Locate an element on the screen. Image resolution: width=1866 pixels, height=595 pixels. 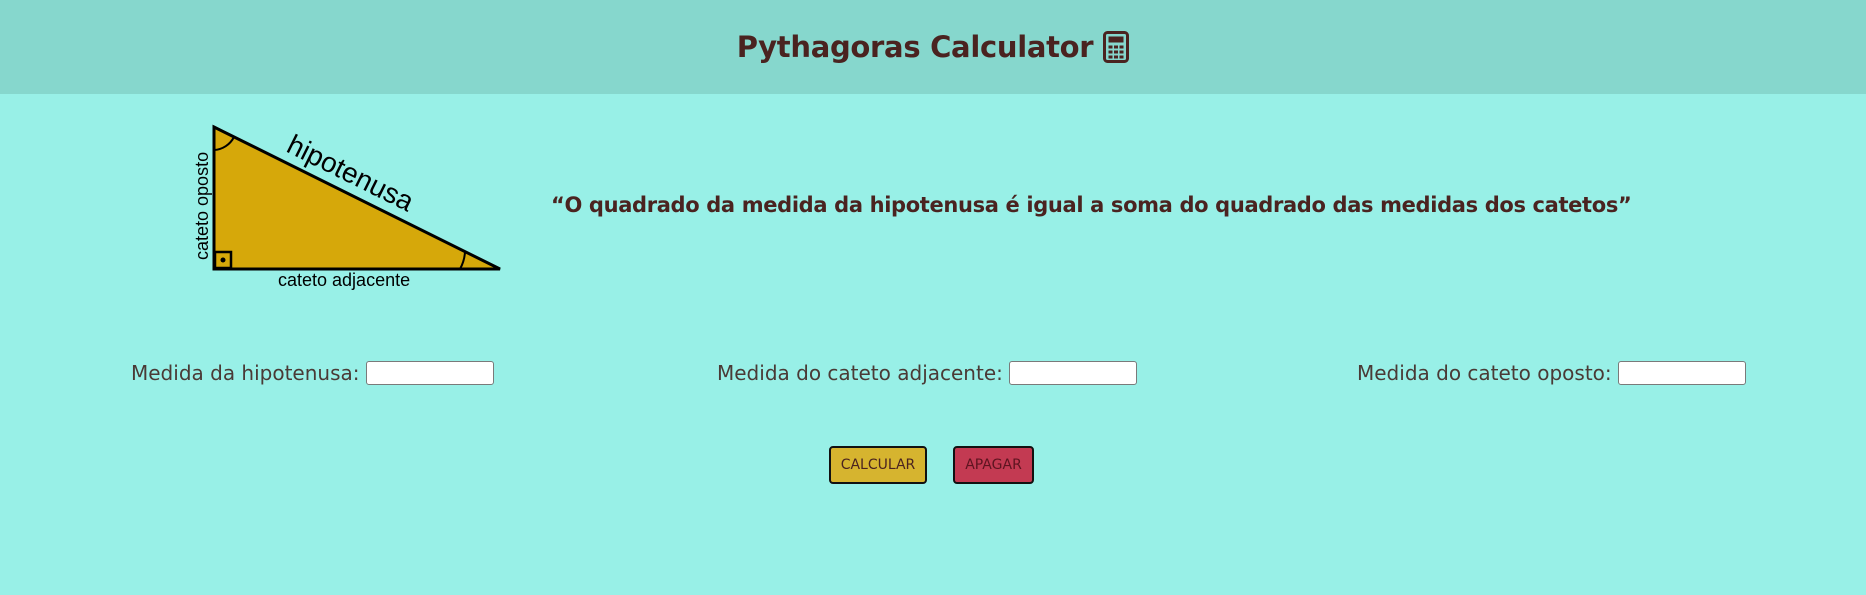
page-title-text: Pythagoras Calculator is located at coordinates (915, 47).